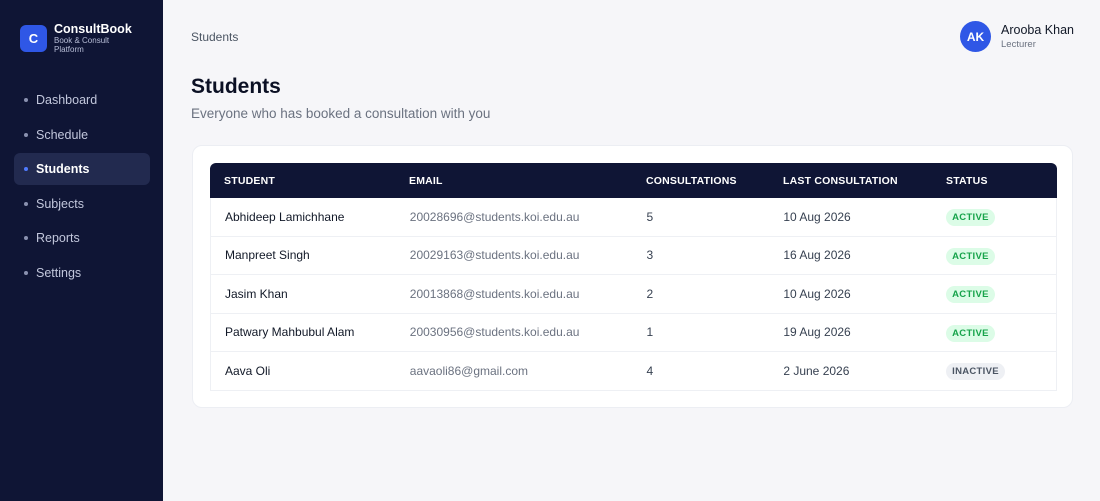  I want to click on column-header-student: STUDENT, so click(309, 181).